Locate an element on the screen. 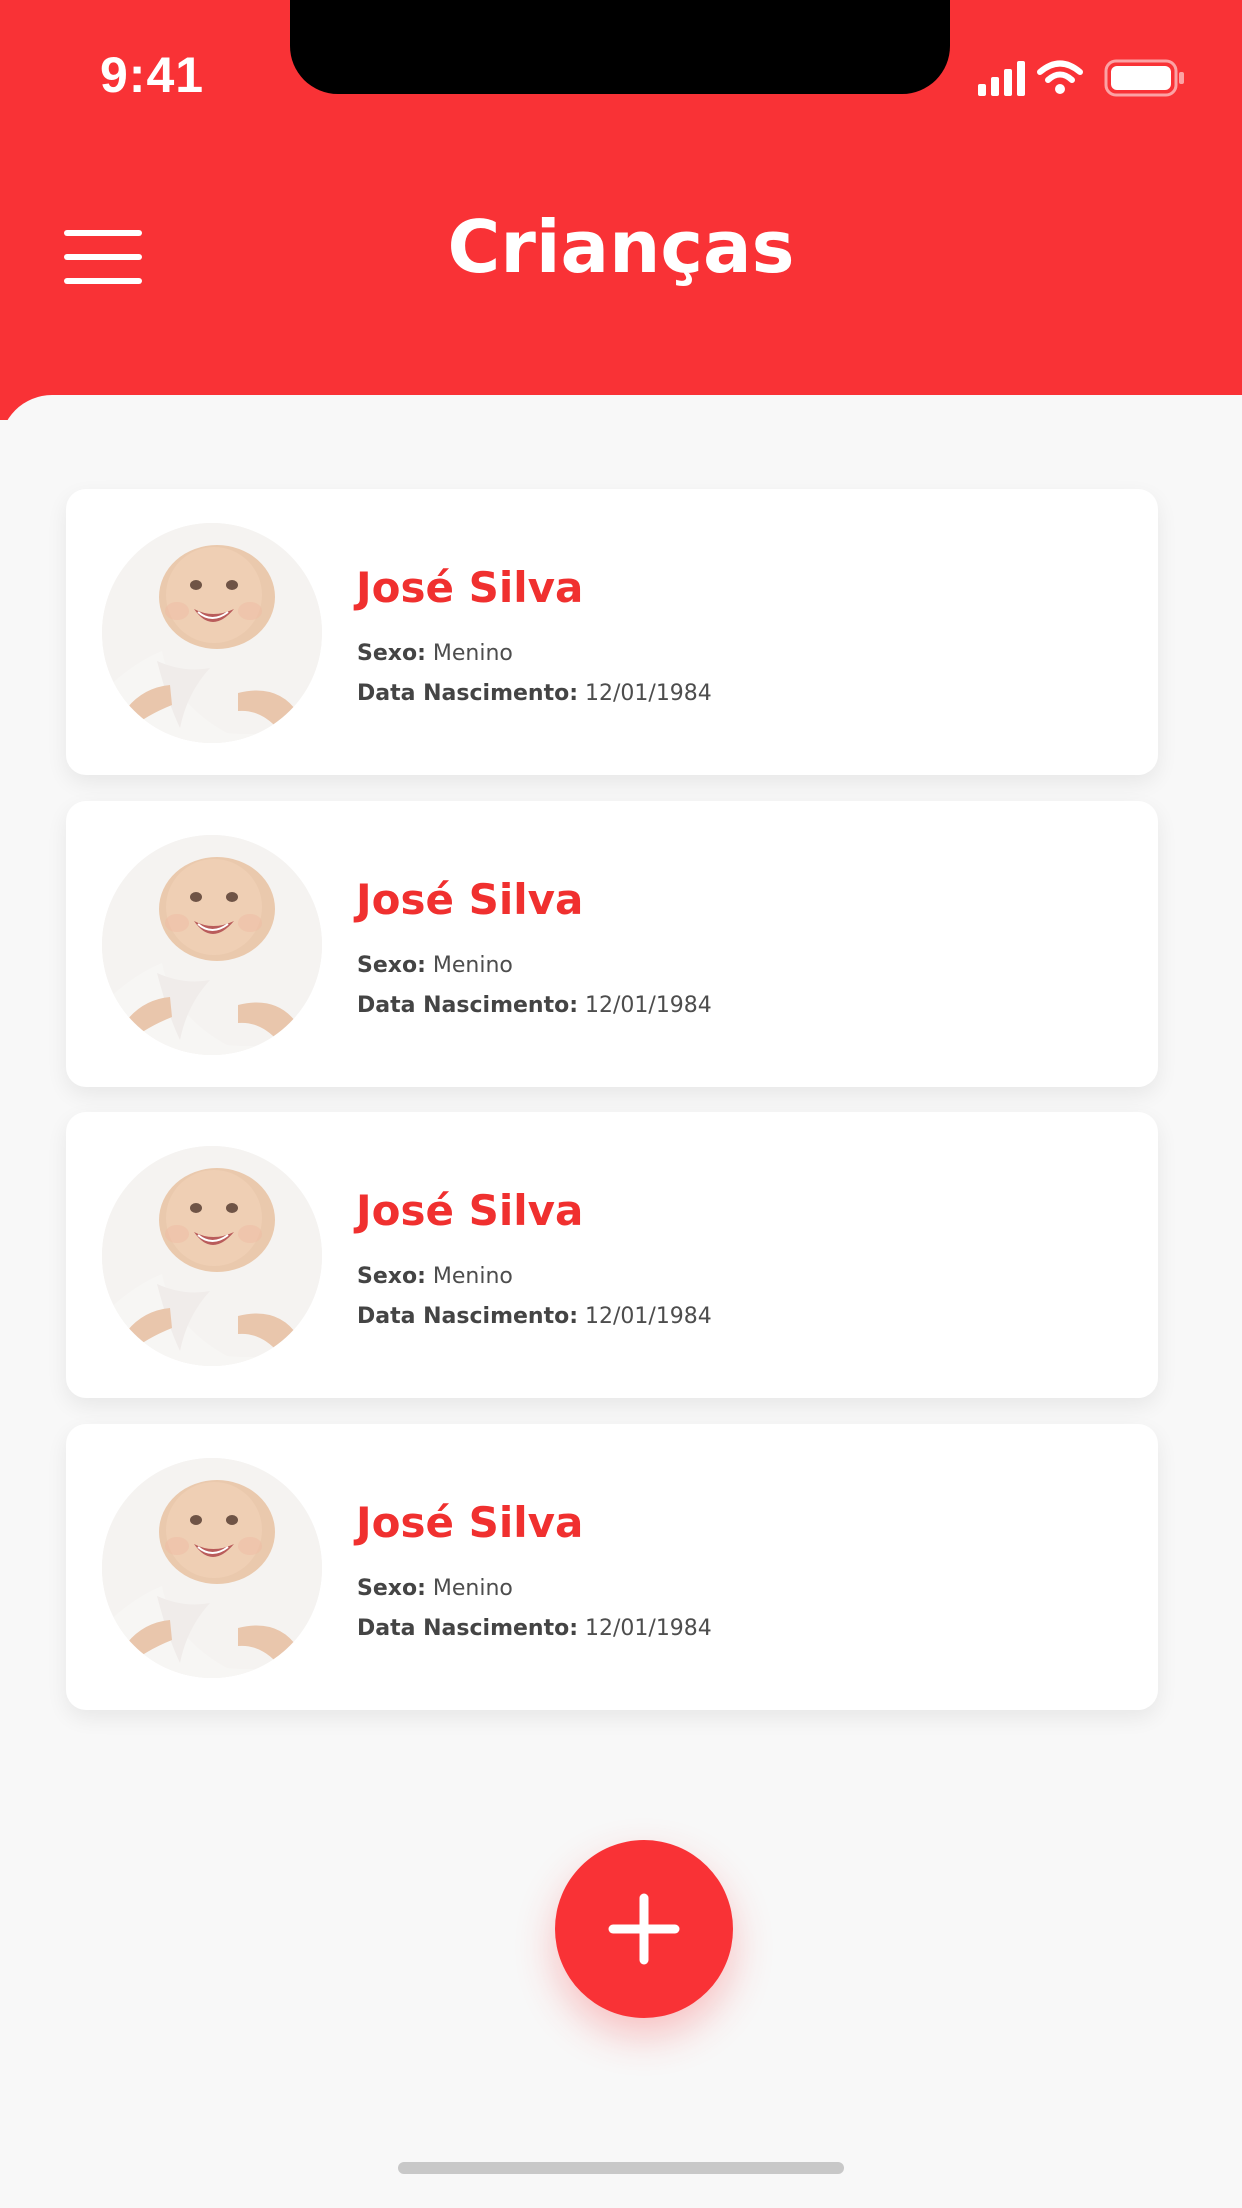 The image size is (1242, 2208). signal-icon is located at coordinates (1001, 78).